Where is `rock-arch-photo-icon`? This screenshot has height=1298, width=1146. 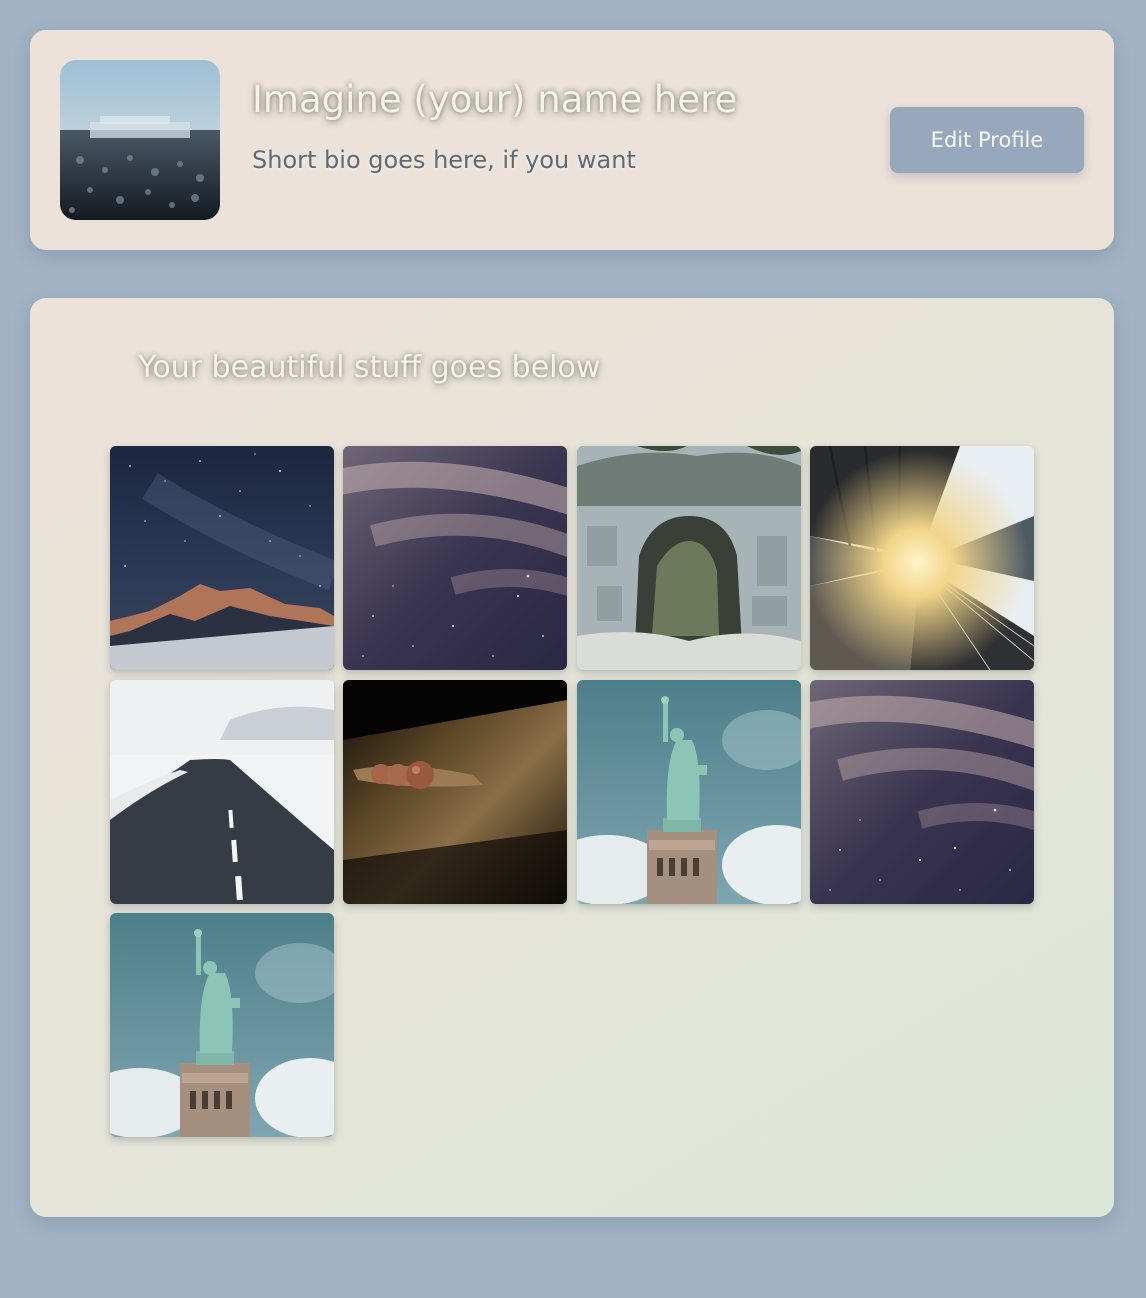 rock-arch-photo-icon is located at coordinates (688, 558).